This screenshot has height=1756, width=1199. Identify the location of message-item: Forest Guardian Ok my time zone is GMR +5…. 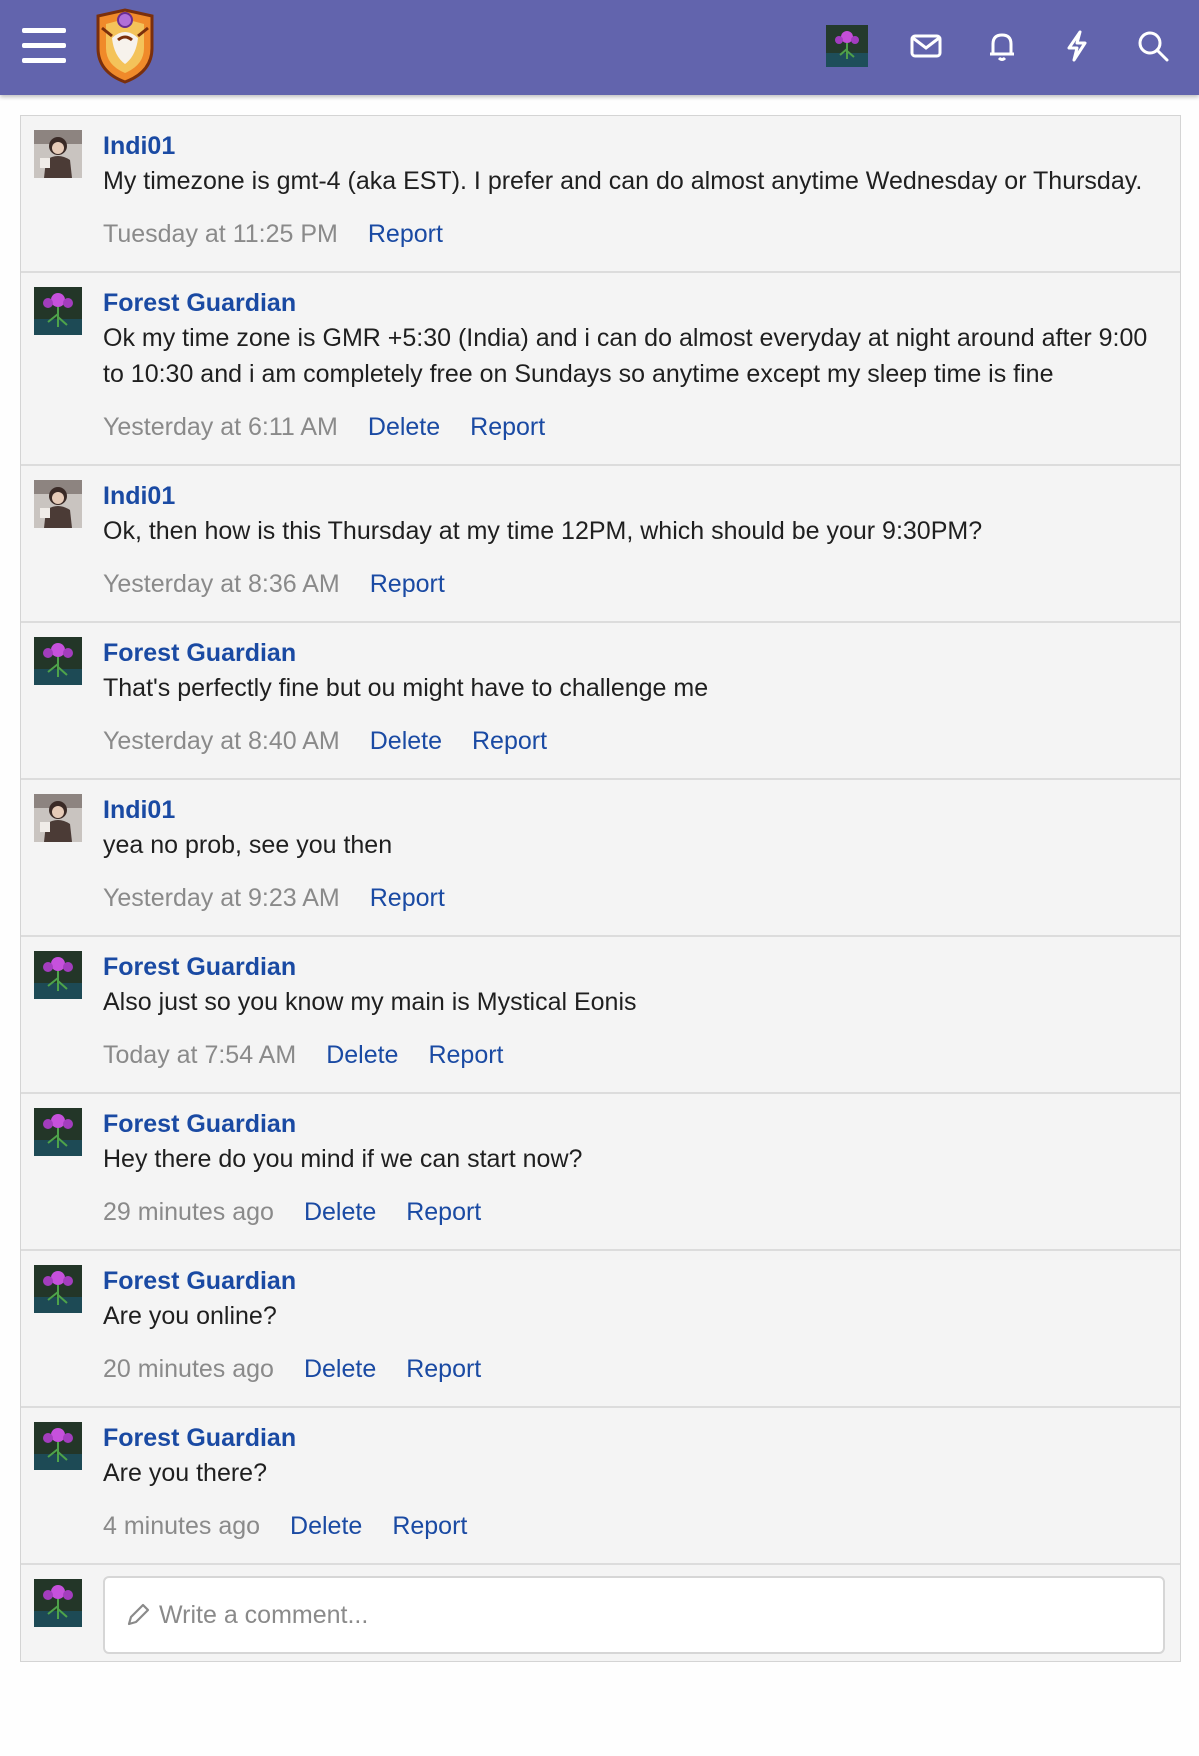
(600, 369).